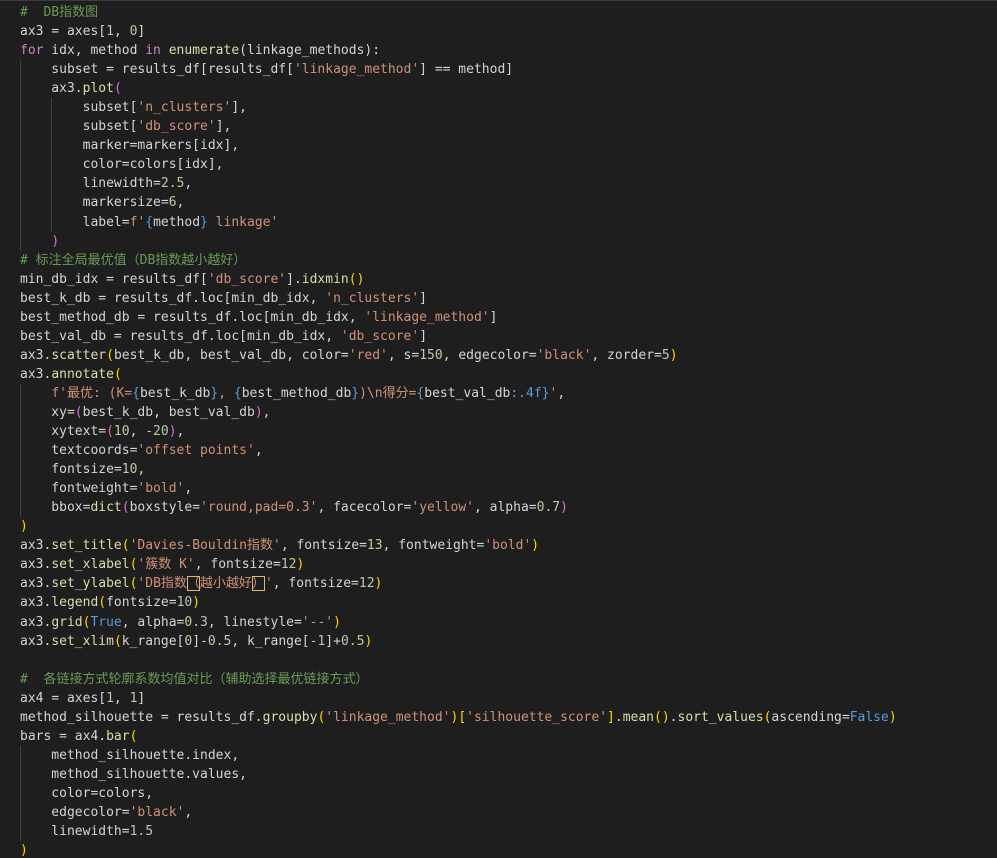 The width and height of the screenshot is (997, 858). I want to click on code-token: bar, so click(118, 736).